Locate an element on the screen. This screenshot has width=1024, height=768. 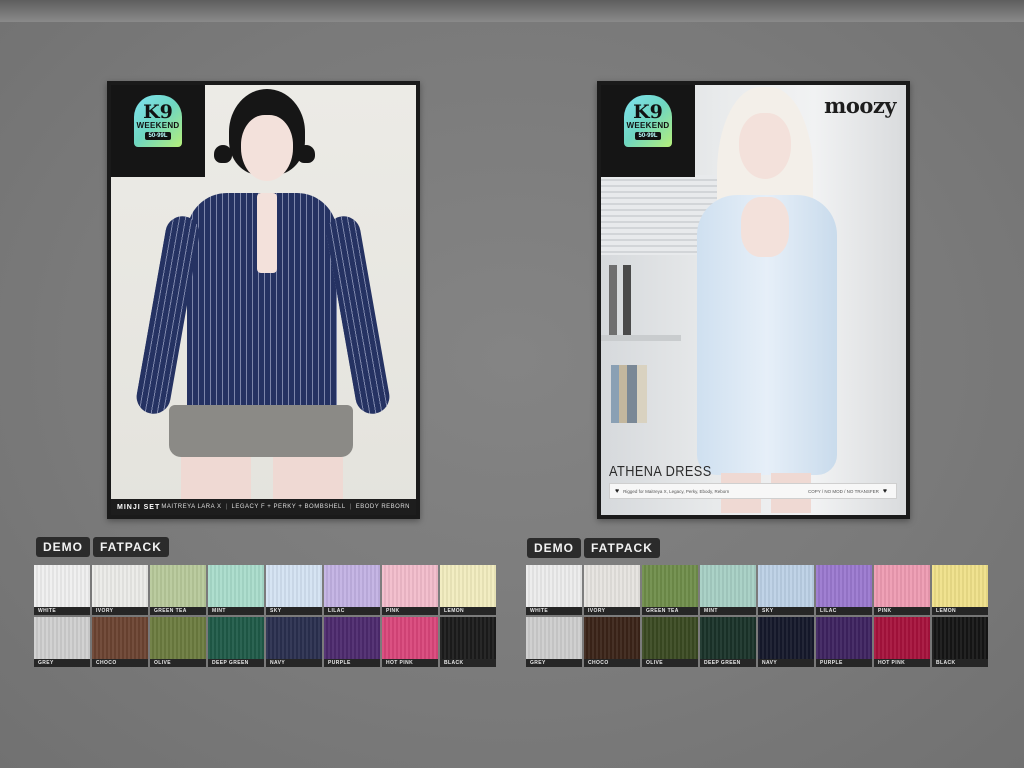
swatch-cell: LEMON is located at coordinates (468, 590).